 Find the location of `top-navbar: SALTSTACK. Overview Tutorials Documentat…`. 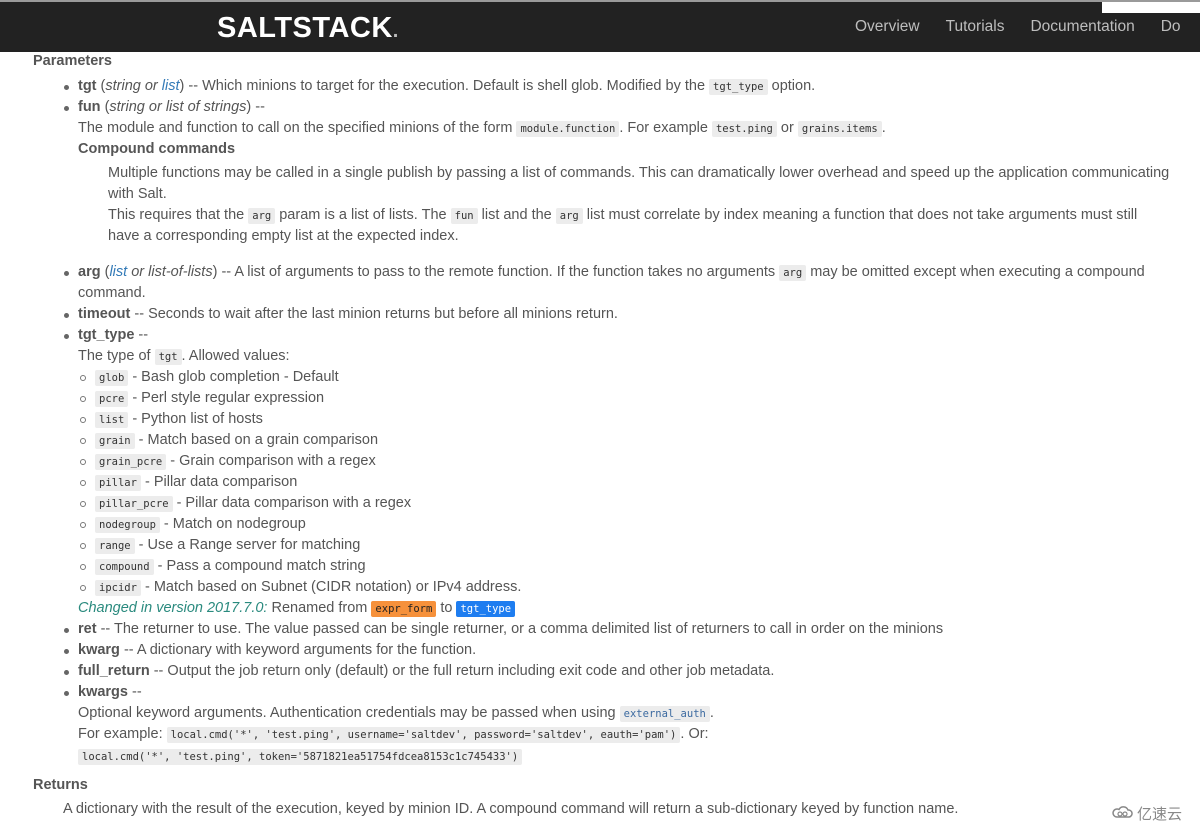

top-navbar: SALTSTACK. Overview Tutorials Documentat… is located at coordinates (600, 26).